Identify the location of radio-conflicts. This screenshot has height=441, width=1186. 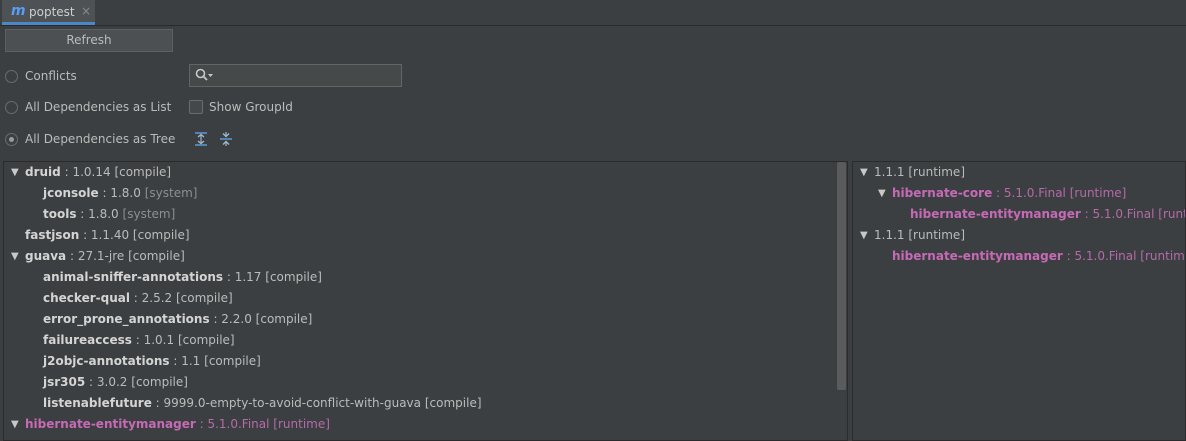
(11, 76).